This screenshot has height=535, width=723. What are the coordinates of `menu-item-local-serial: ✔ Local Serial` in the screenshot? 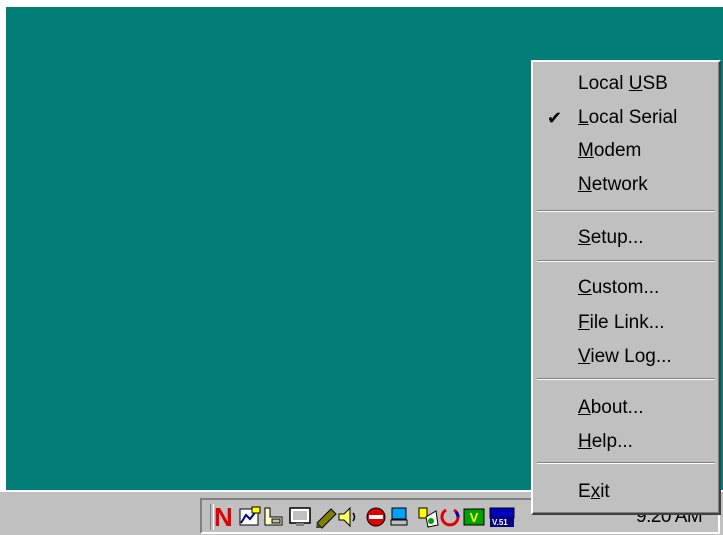 It's located at (626, 118).